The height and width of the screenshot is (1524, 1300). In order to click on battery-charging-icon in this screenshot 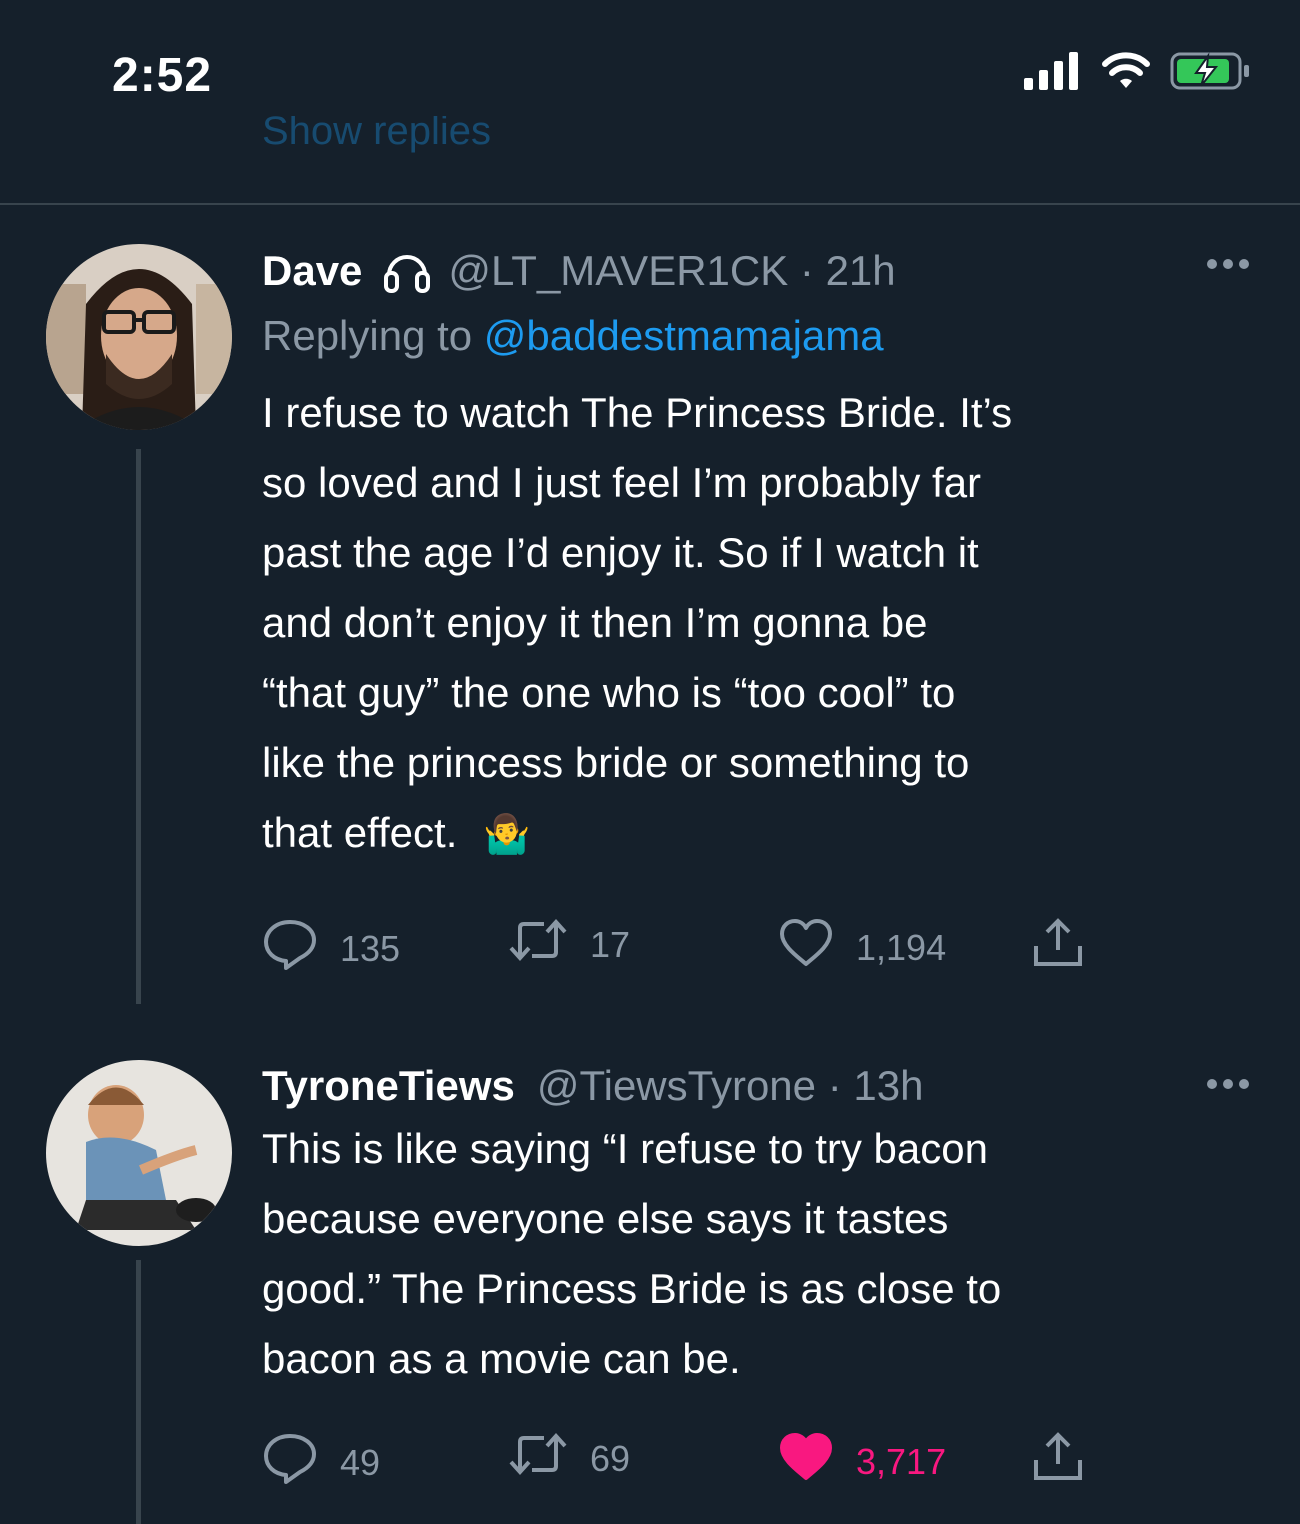, I will do `click(1211, 73)`.